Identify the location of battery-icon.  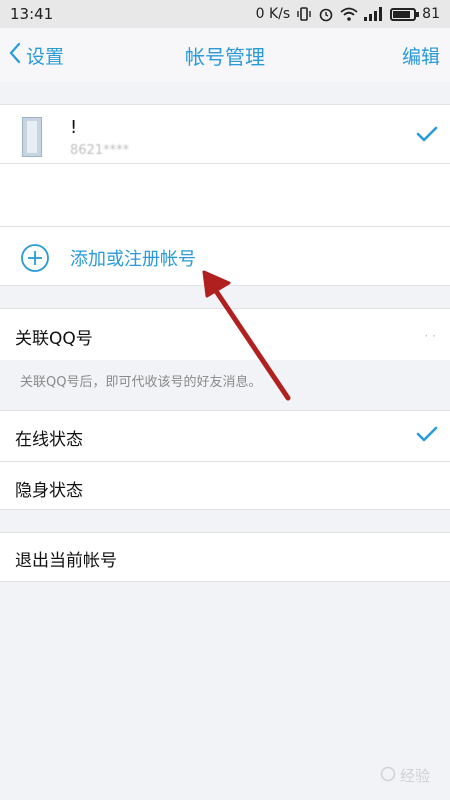
(405, 14).